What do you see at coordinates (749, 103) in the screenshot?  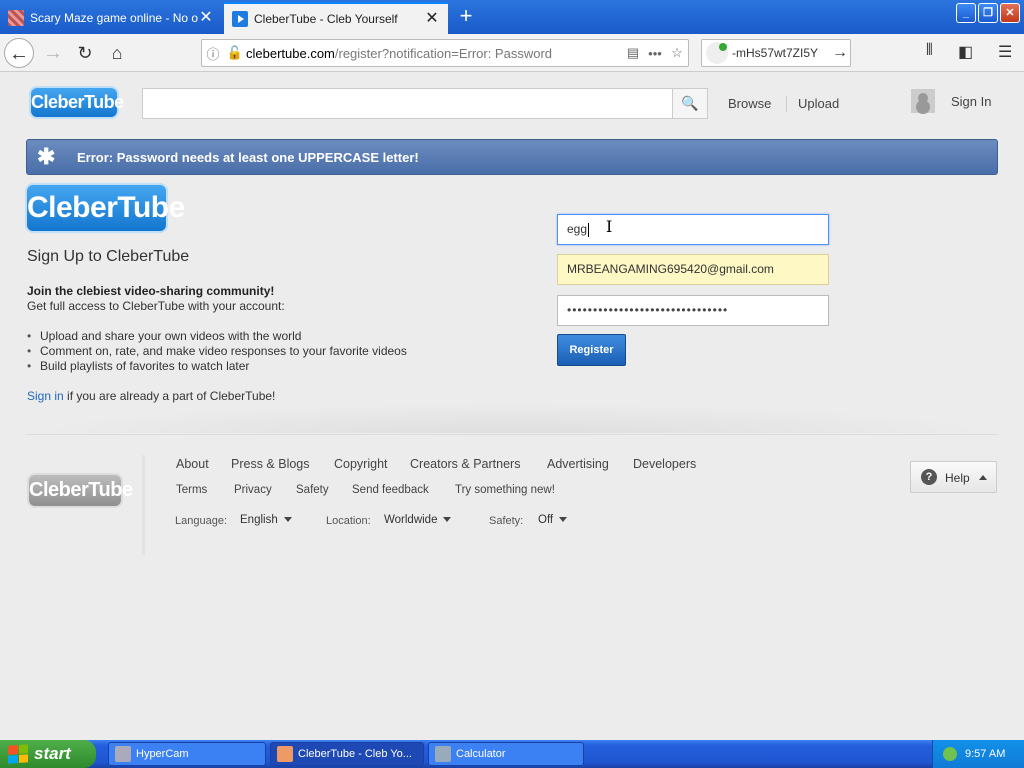 I see `browse-link: Browse` at bounding box center [749, 103].